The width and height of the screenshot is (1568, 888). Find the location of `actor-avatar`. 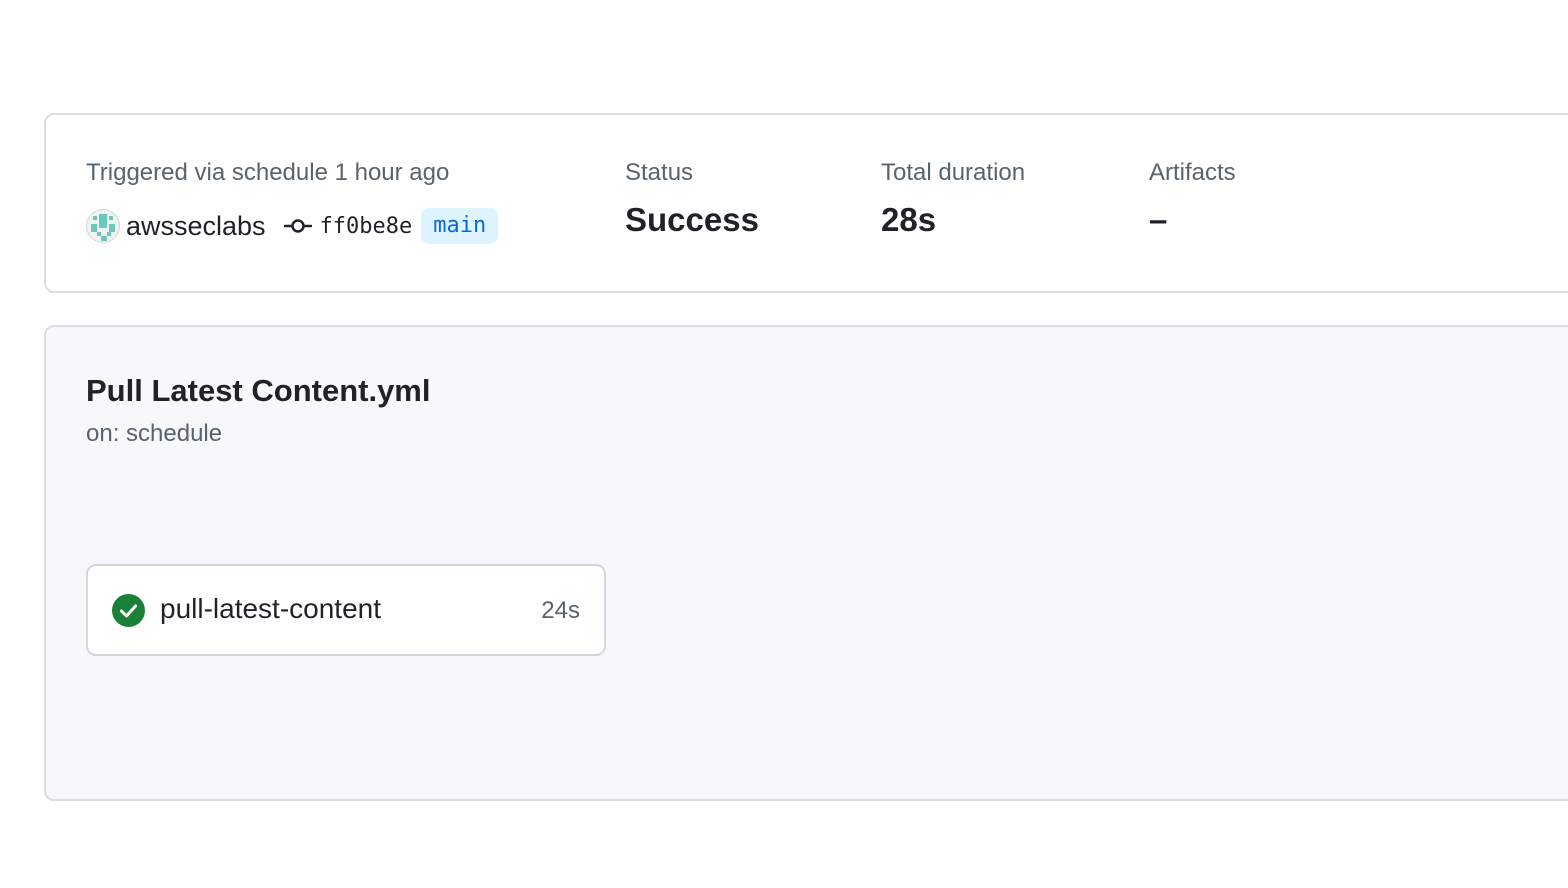

actor-avatar is located at coordinates (103, 226).